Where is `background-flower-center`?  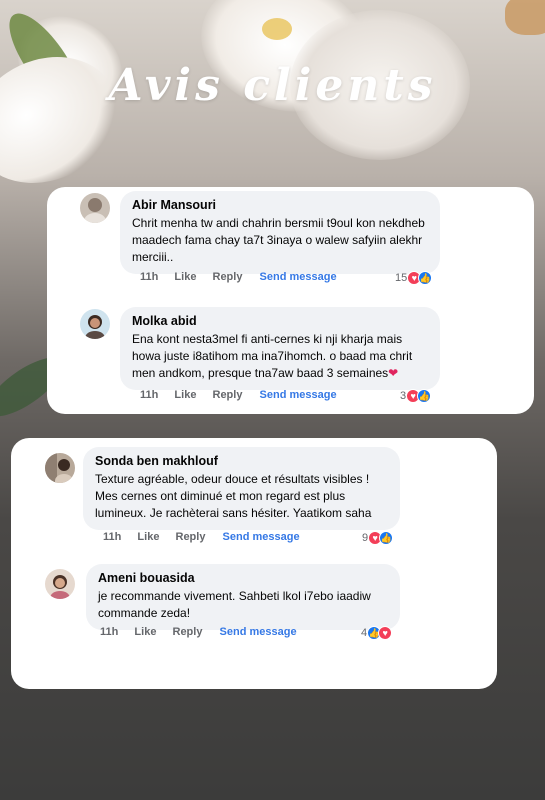 background-flower-center is located at coordinates (277, 29).